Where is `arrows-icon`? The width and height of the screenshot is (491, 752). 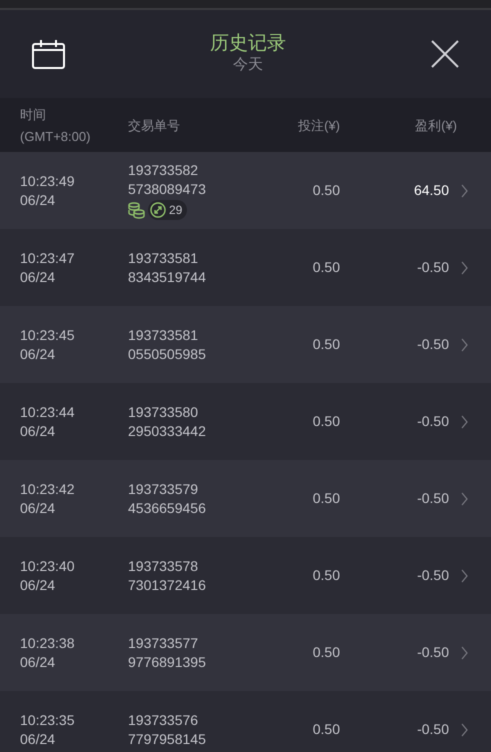 arrows-icon is located at coordinates (158, 210).